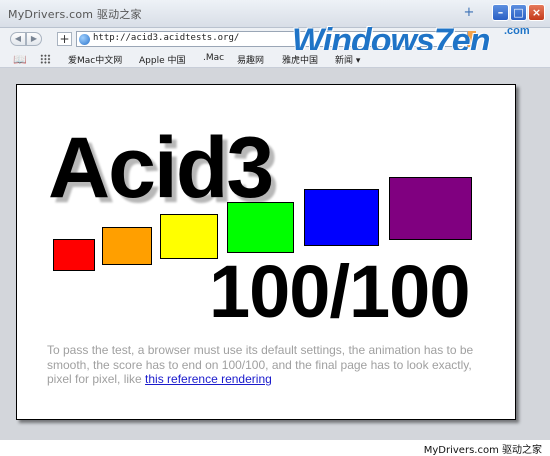 This screenshot has width=550, height=456. I want to click on status-text: MyDrivers.com 驱动之家, so click(482, 450).